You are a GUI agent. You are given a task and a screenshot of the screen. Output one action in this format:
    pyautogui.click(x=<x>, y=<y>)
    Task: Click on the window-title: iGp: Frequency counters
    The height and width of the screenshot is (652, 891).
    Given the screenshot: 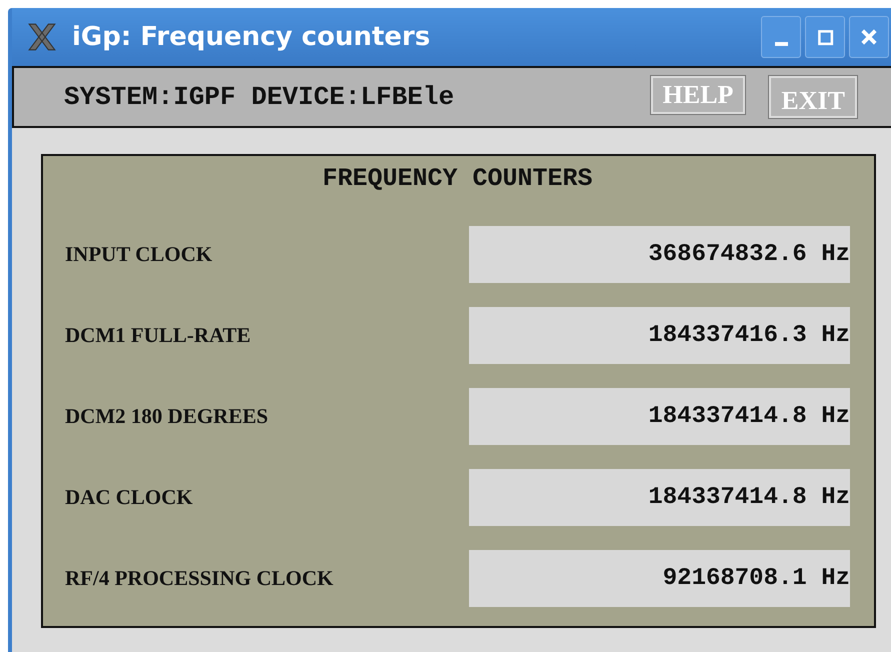 What is the action you would take?
    pyautogui.click(x=252, y=37)
    